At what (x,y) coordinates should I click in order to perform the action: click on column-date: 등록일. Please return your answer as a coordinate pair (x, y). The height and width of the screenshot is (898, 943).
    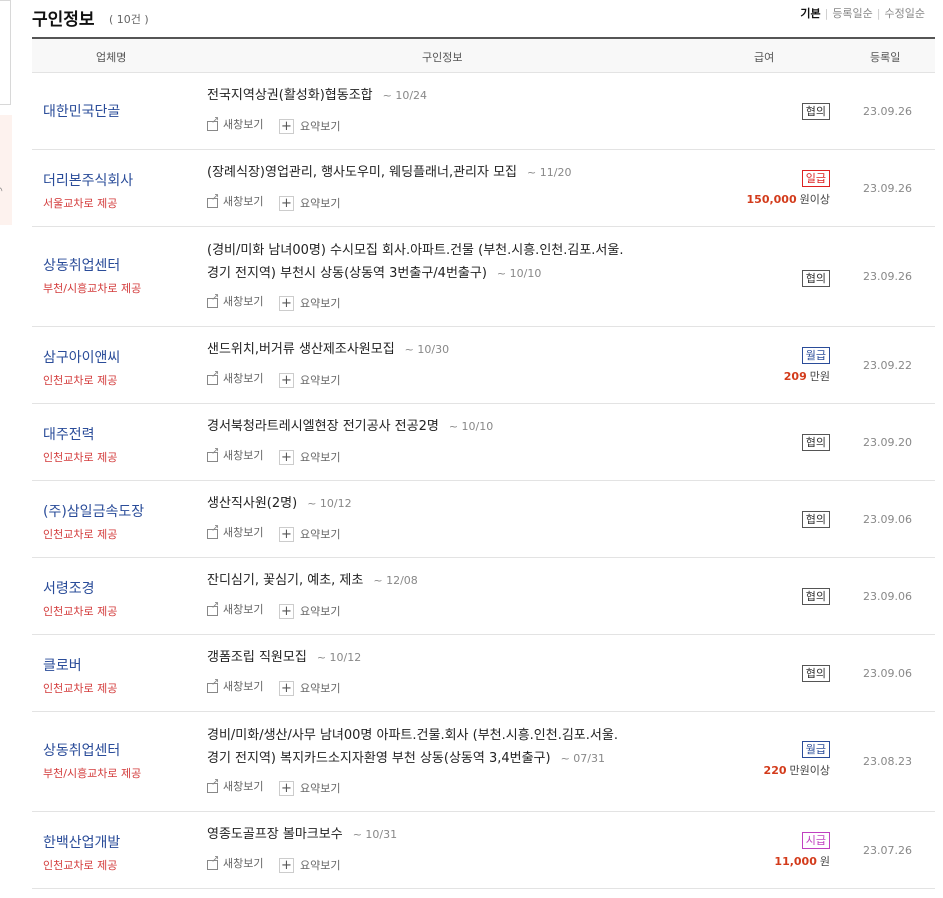
    Looking at the image, I should click on (885, 57).